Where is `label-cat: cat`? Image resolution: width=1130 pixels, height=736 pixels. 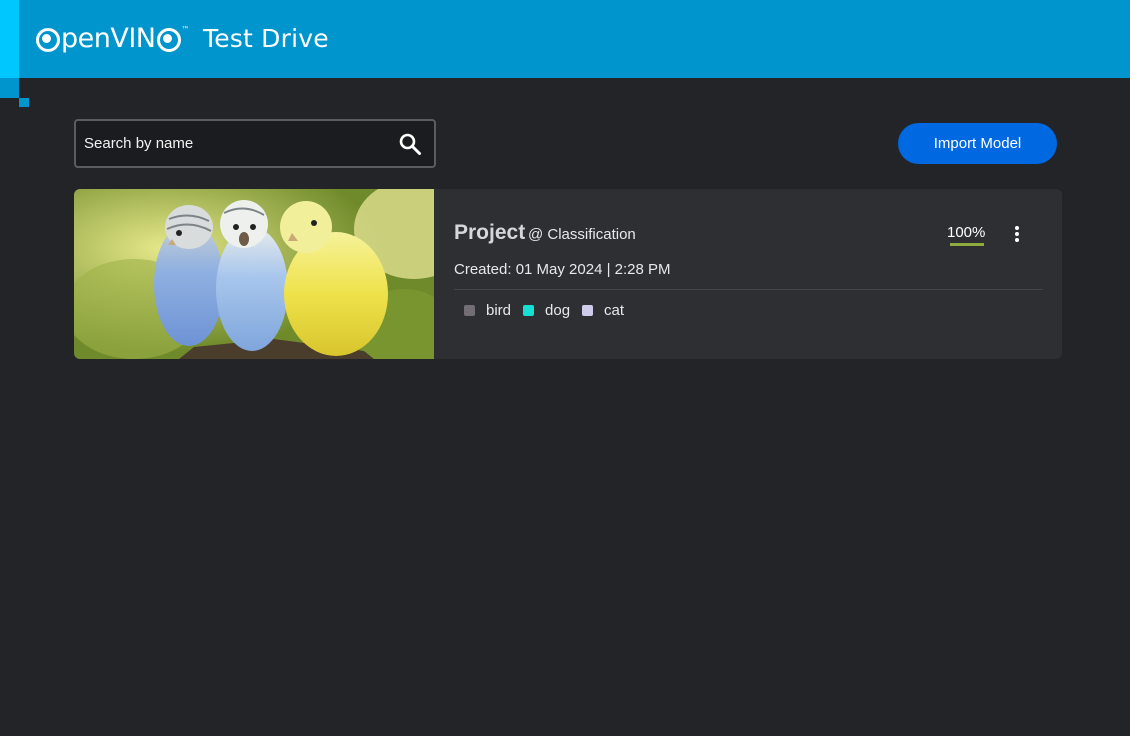
label-cat: cat is located at coordinates (603, 310).